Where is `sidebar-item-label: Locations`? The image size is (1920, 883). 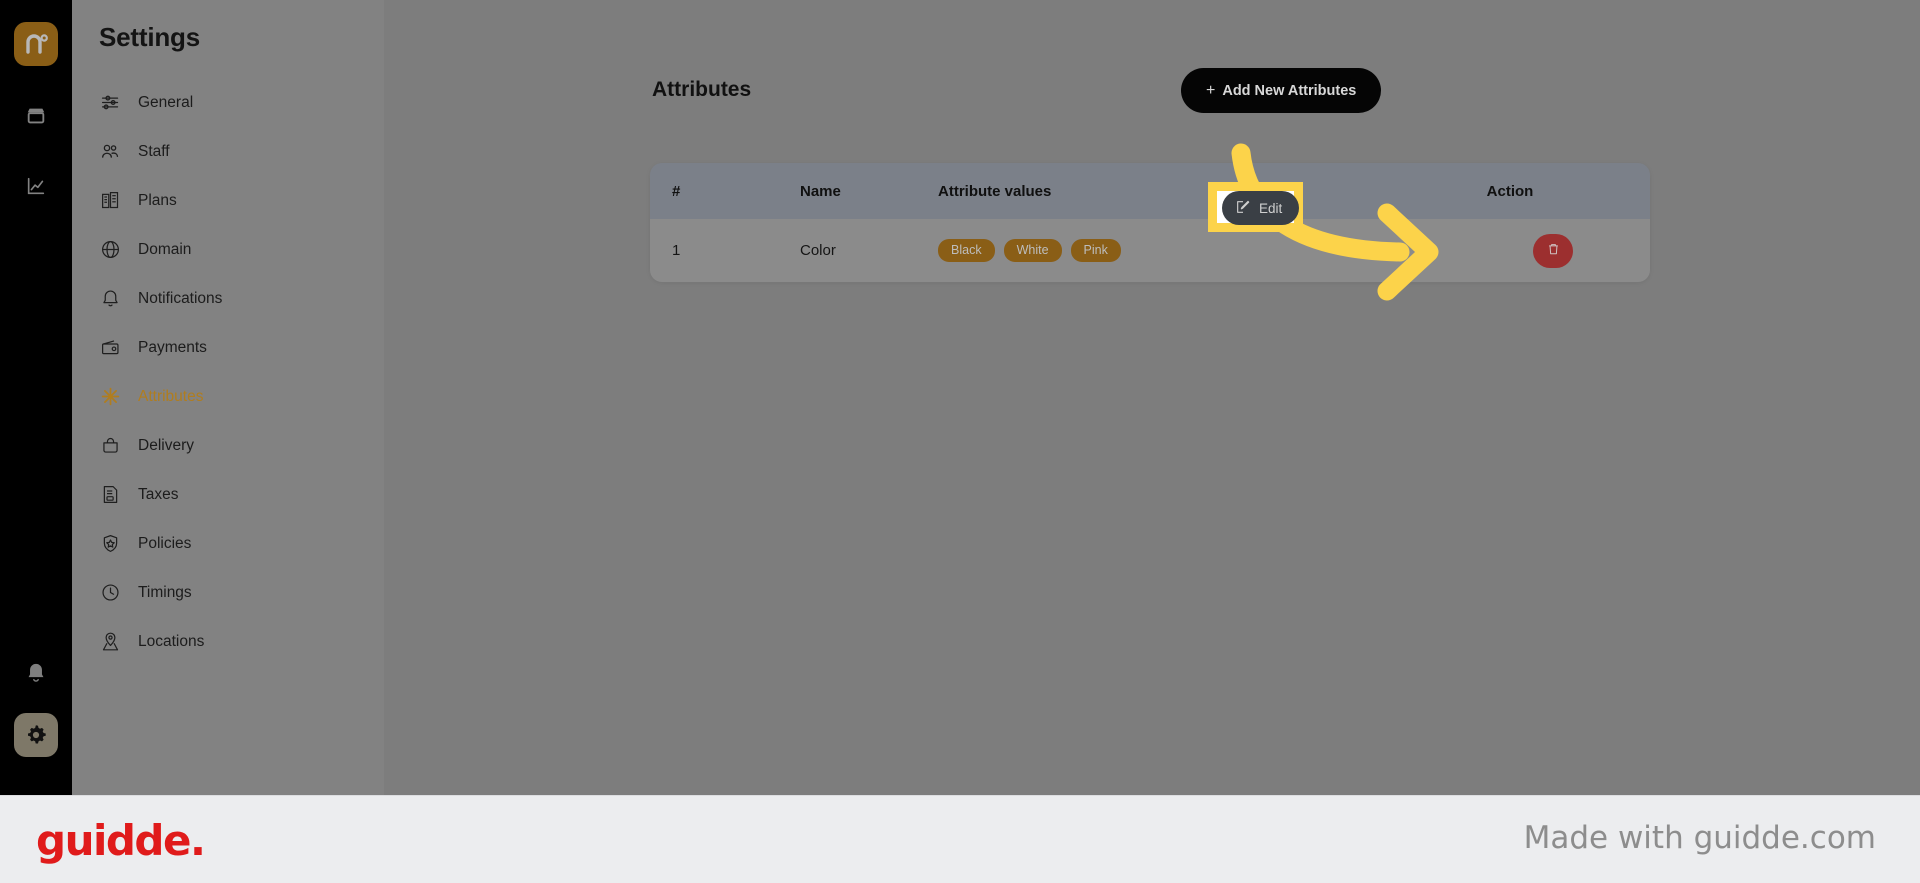 sidebar-item-label: Locations is located at coordinates (171, 641).